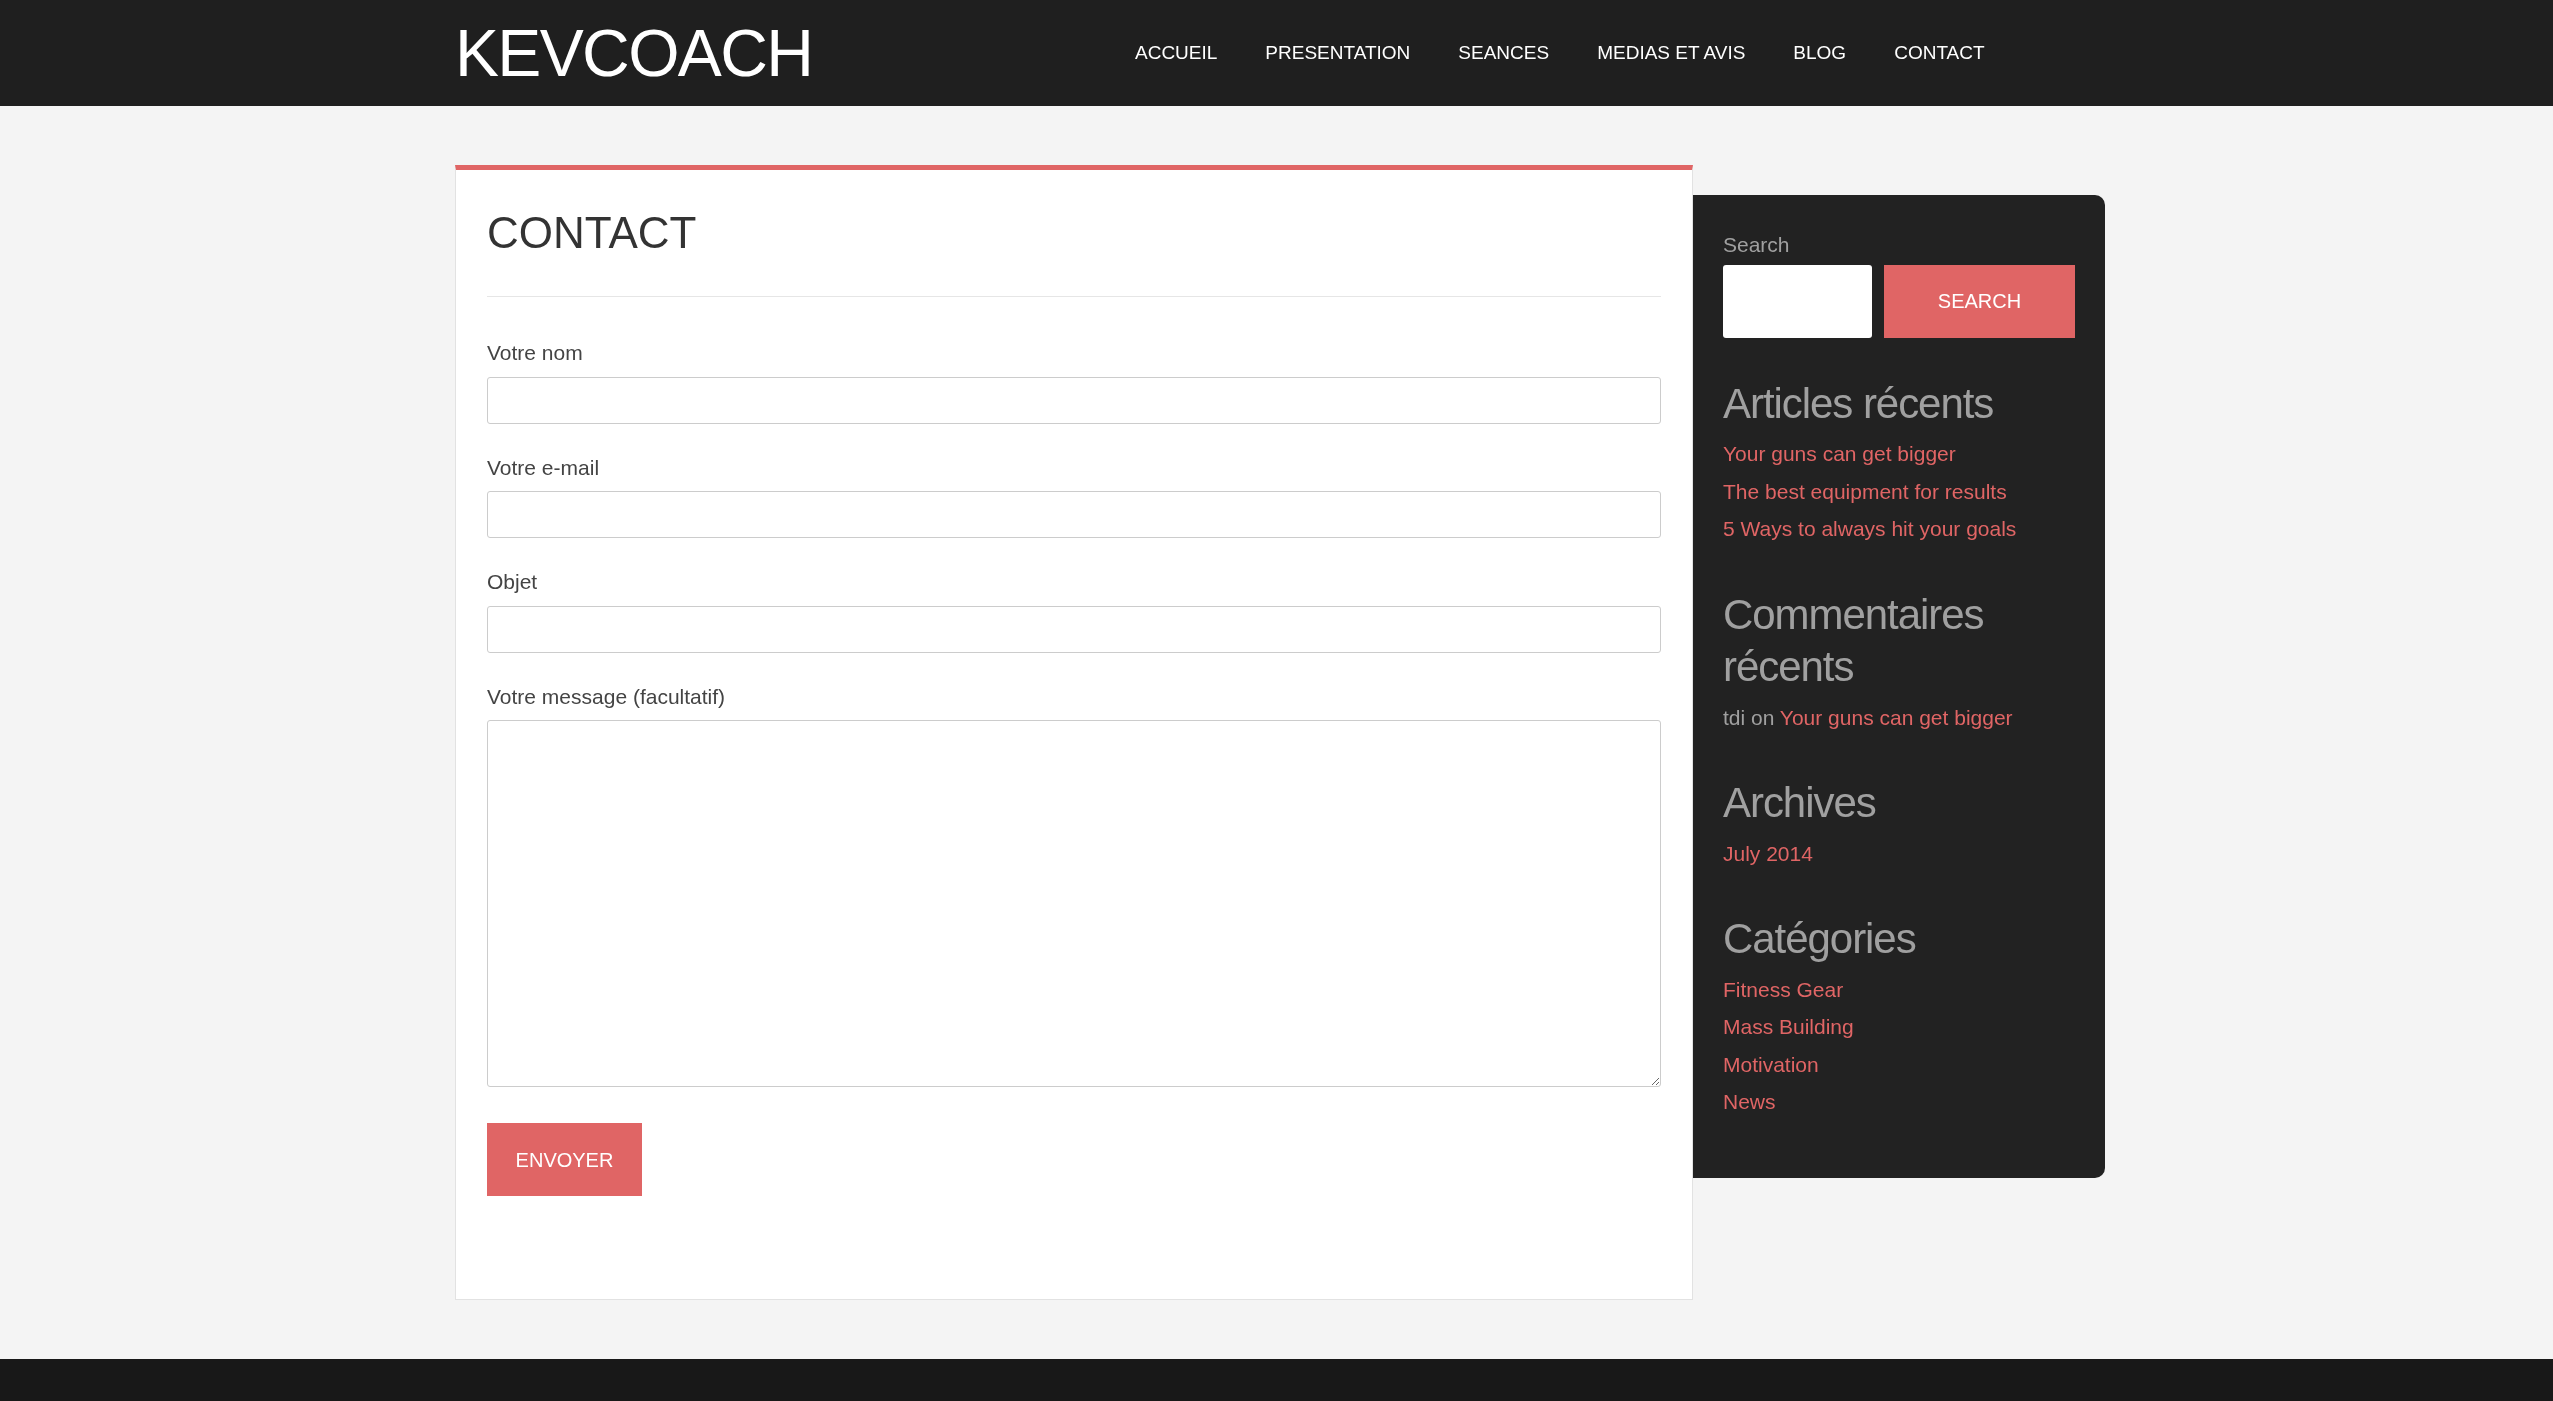 This screenshot has width=2553, height=1401. What do you see at coordinates (1338, 53) in the screenshot?
I see `nav-link: PRESENTATION` at bounding box center [1338, 53].